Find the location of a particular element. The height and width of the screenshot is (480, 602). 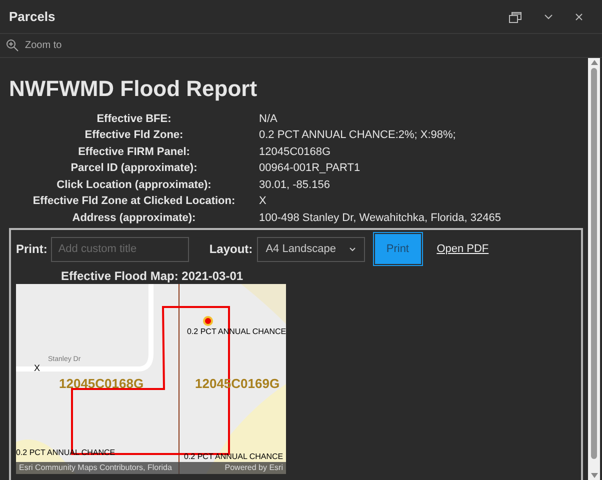

layout-dropdown: A4 Landscape is located at coordinates (310, 249).